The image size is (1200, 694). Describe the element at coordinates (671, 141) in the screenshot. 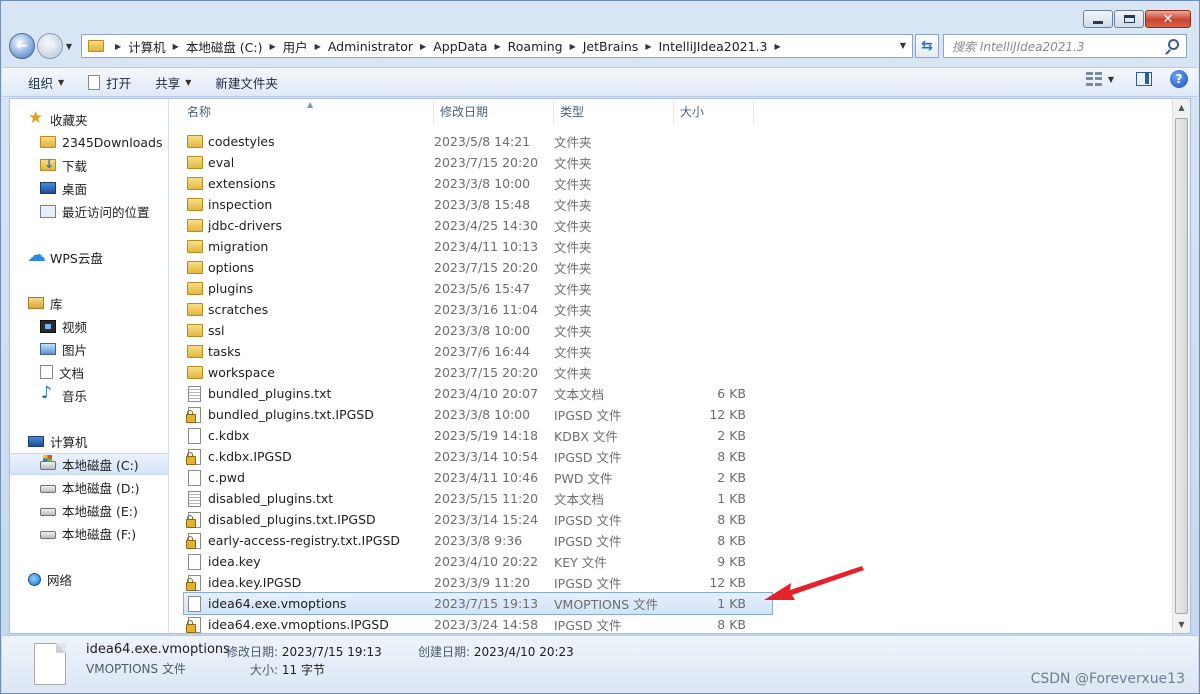

I see `table-row: codestyles 2023/5/8 14:21 文件夹` at that location.